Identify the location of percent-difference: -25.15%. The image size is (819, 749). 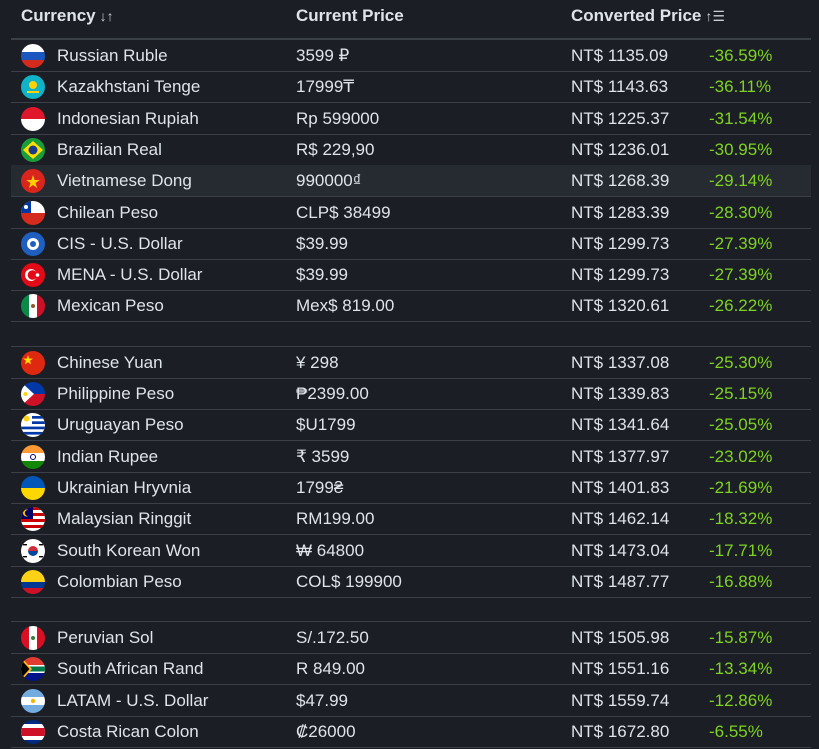
(741, 393).